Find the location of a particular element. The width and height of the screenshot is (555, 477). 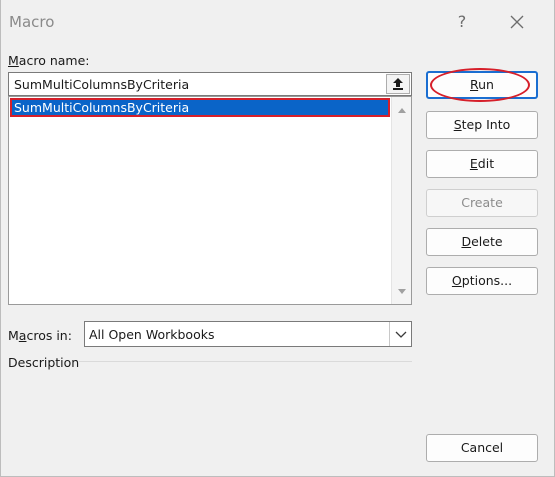

cancel-button: Cancel is located at coordinates (482, 448).